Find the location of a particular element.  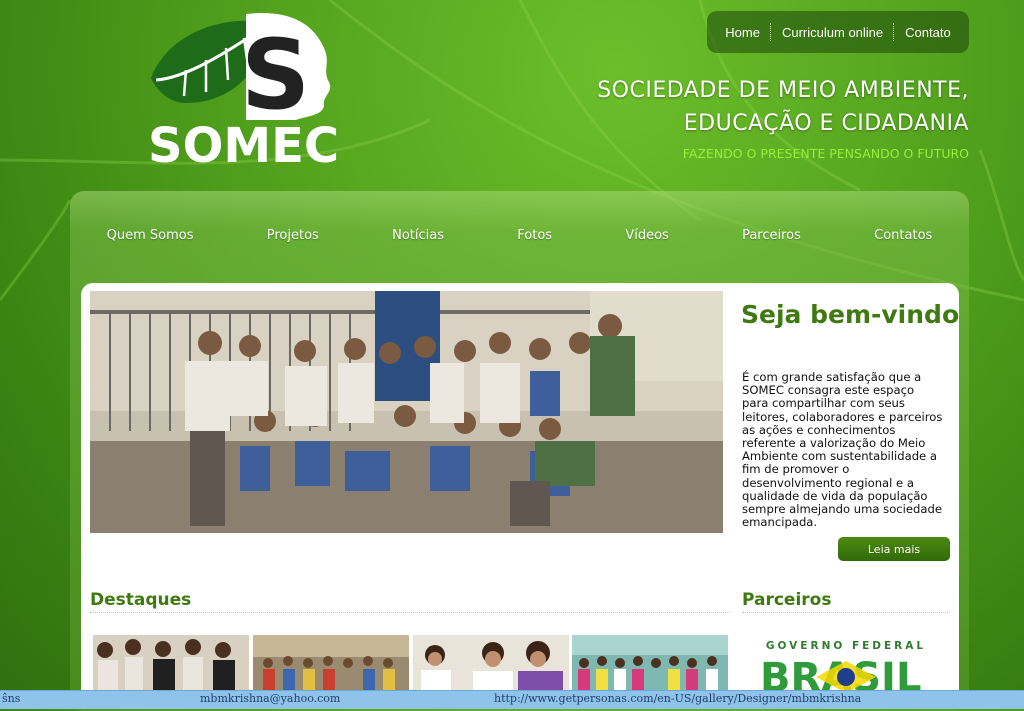

status-email: mbmkrishna@yahoo.com is located at coordinates (270, 698).